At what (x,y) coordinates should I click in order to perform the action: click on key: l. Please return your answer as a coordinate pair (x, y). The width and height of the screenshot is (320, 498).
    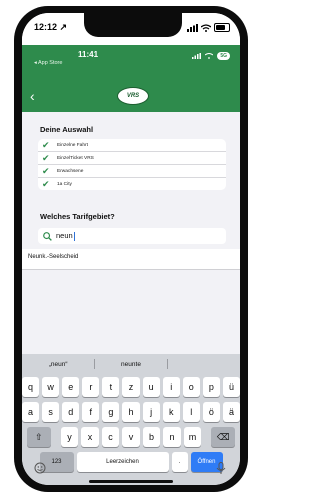
    Looking at the image, I should click on (191, 412).